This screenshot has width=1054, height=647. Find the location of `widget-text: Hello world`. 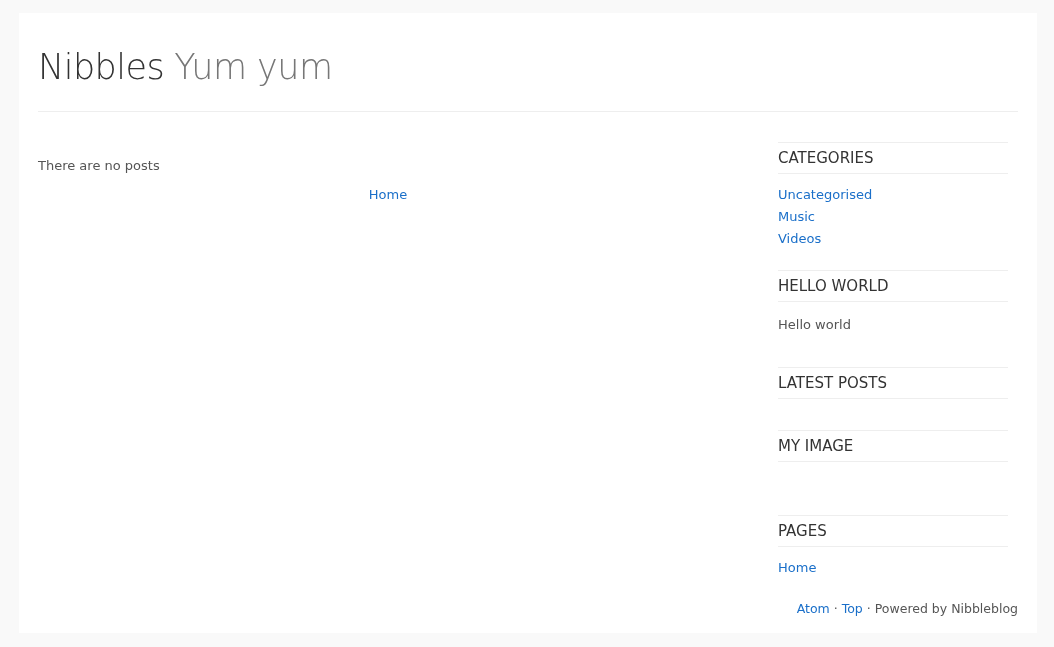

widget-text: Hello world is located at coordinates (815, 325).